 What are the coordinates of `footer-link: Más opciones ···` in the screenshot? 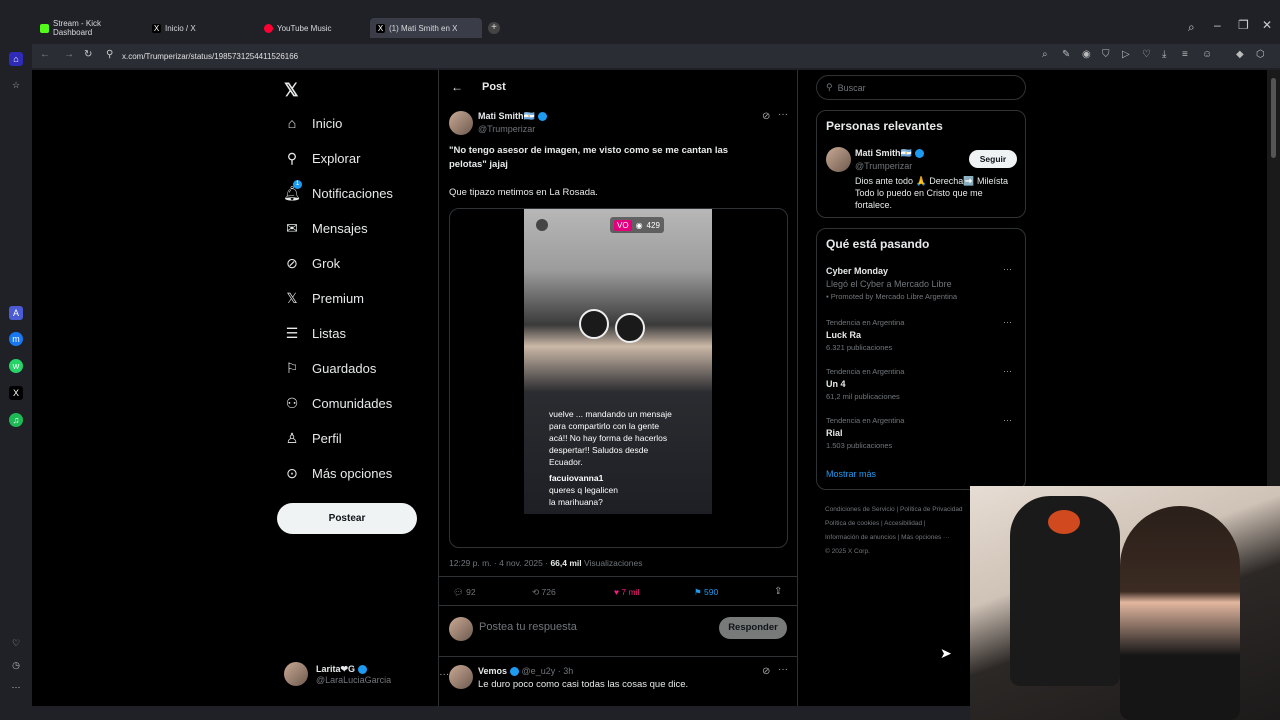 It's located at (925, 537).